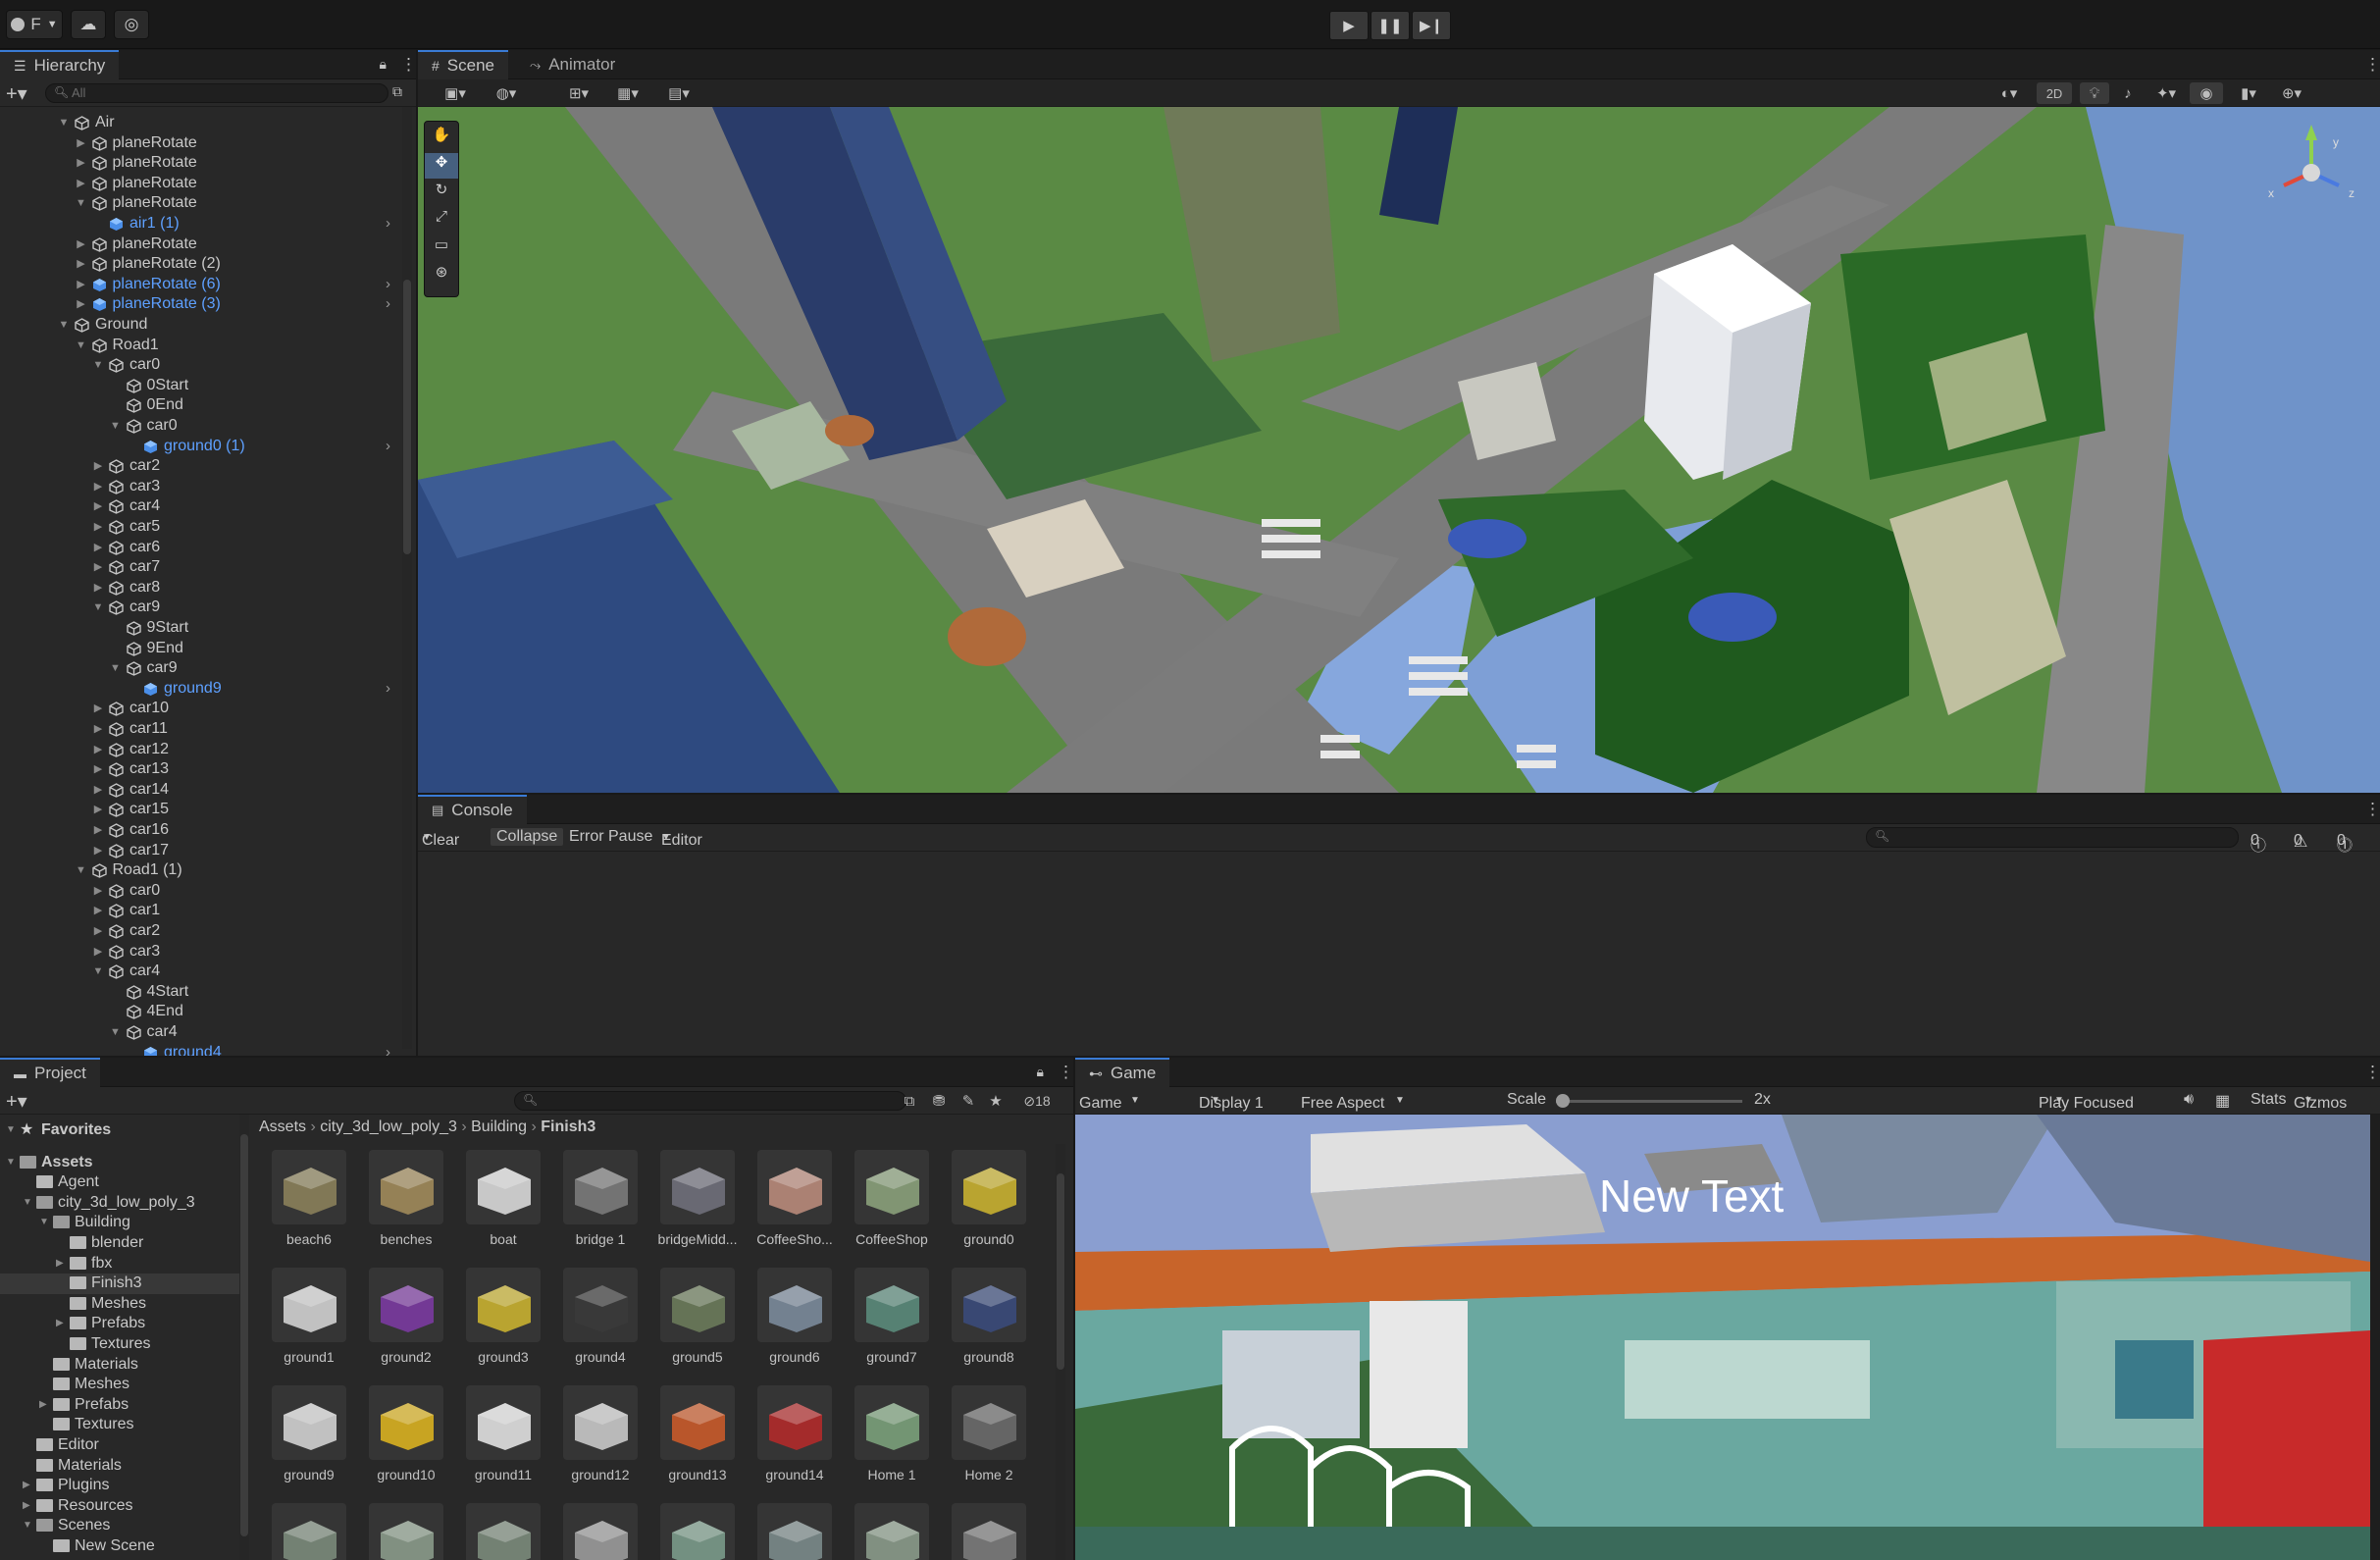 The width and height of the screenshot is (2380, 1560). What do you see at coordinates (1060, 1352) in the screenshot?
I see `asset-grid-scrollbar` at bounding box center [1060, 1352].